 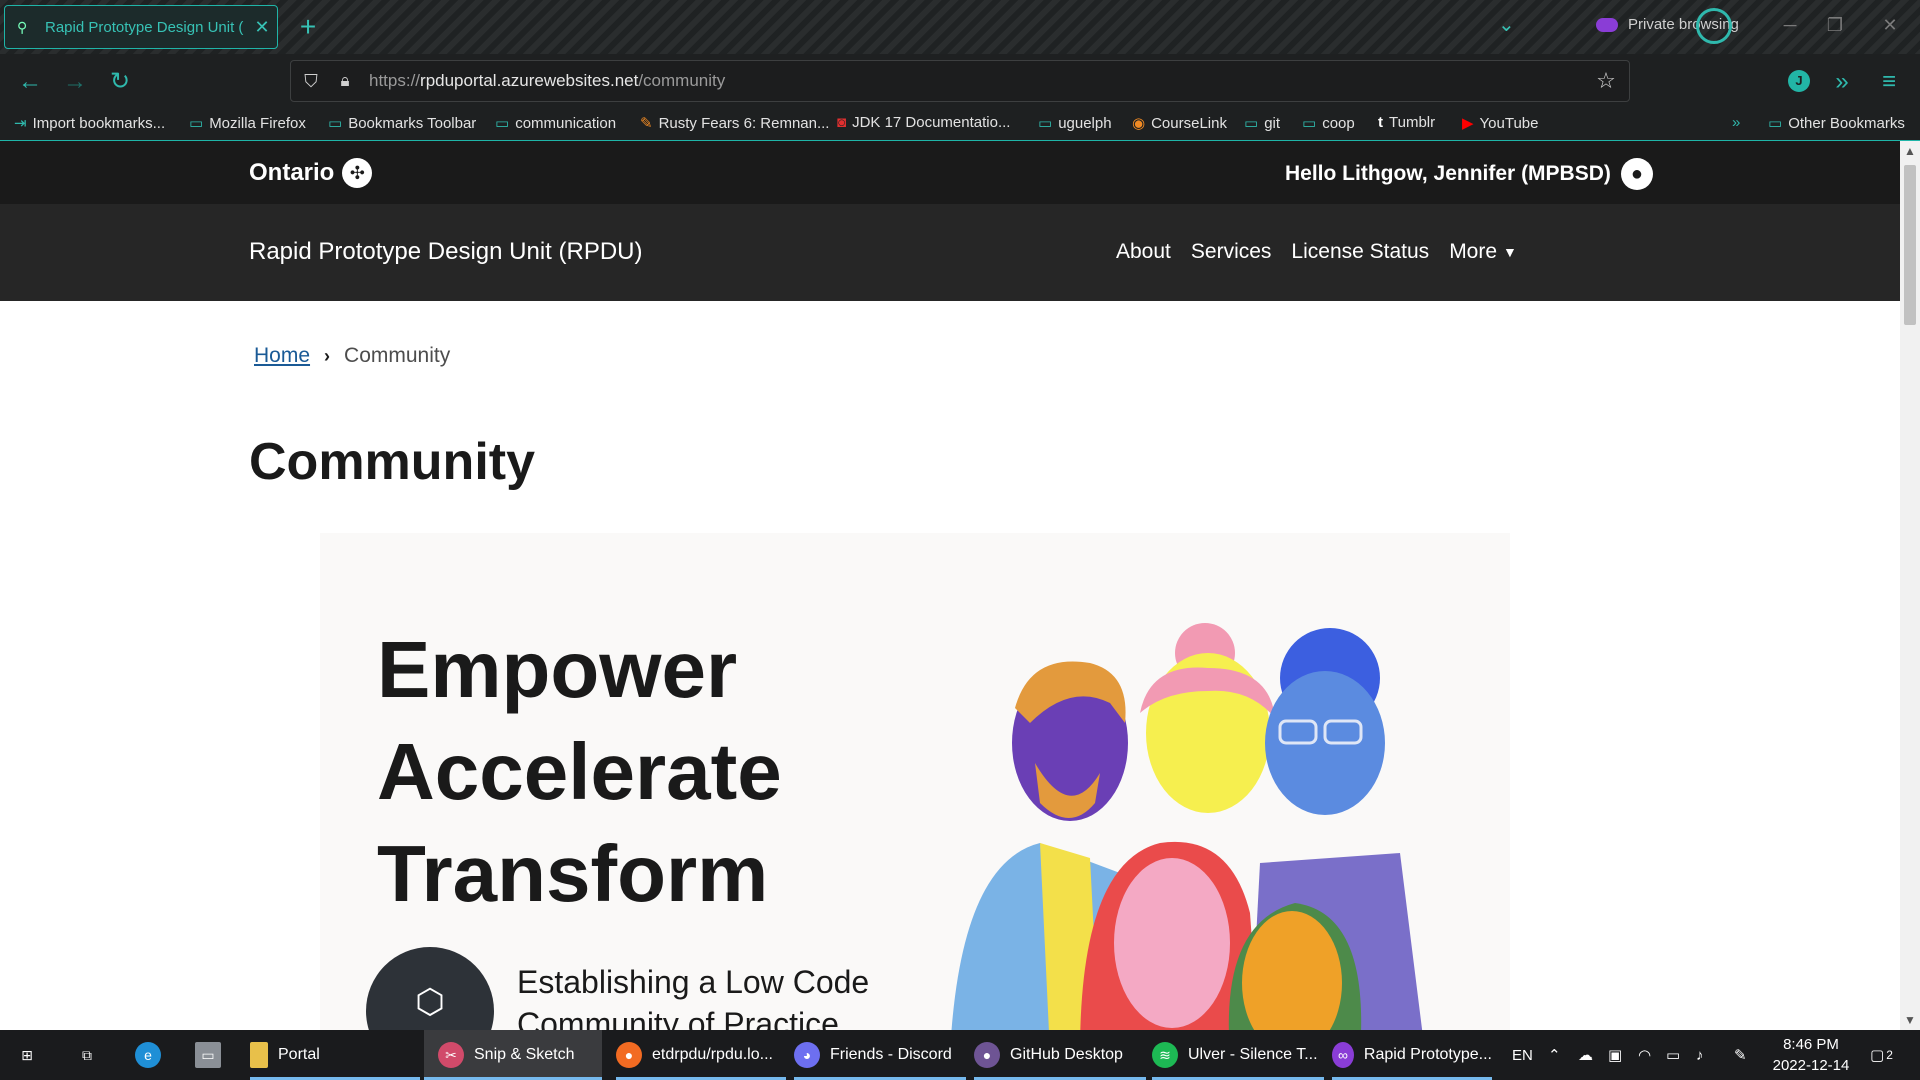 What do you see at coordinates (1740, 1055) in the screenshot?
I see `pen-icon: ✎` at bounding box center [1740, 1055].